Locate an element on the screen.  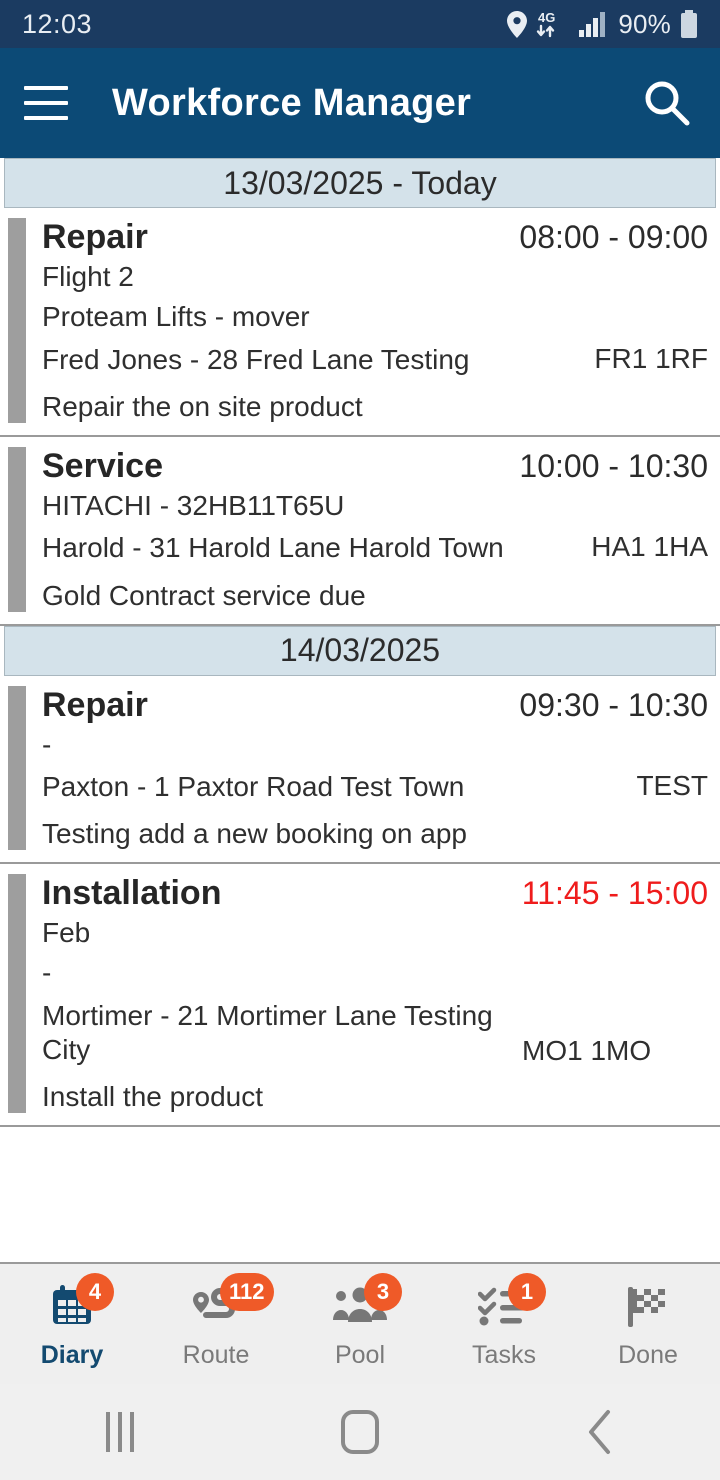
job-time-label: 09:30 - 10:30 is located at coordinates (613, 704).